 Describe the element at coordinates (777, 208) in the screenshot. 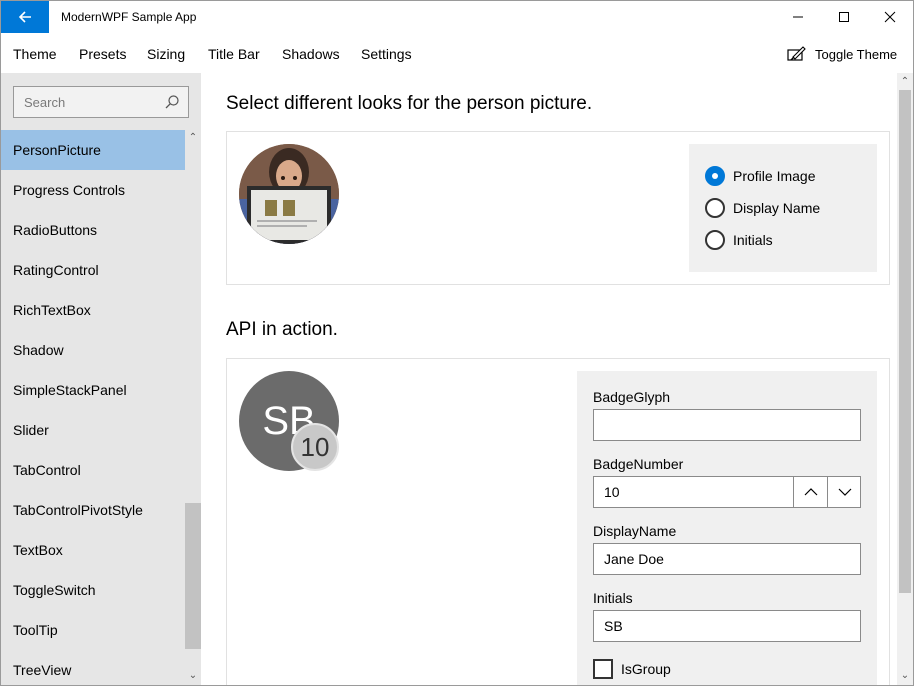

I see `radio-display-name-label: Display Name` at that location.